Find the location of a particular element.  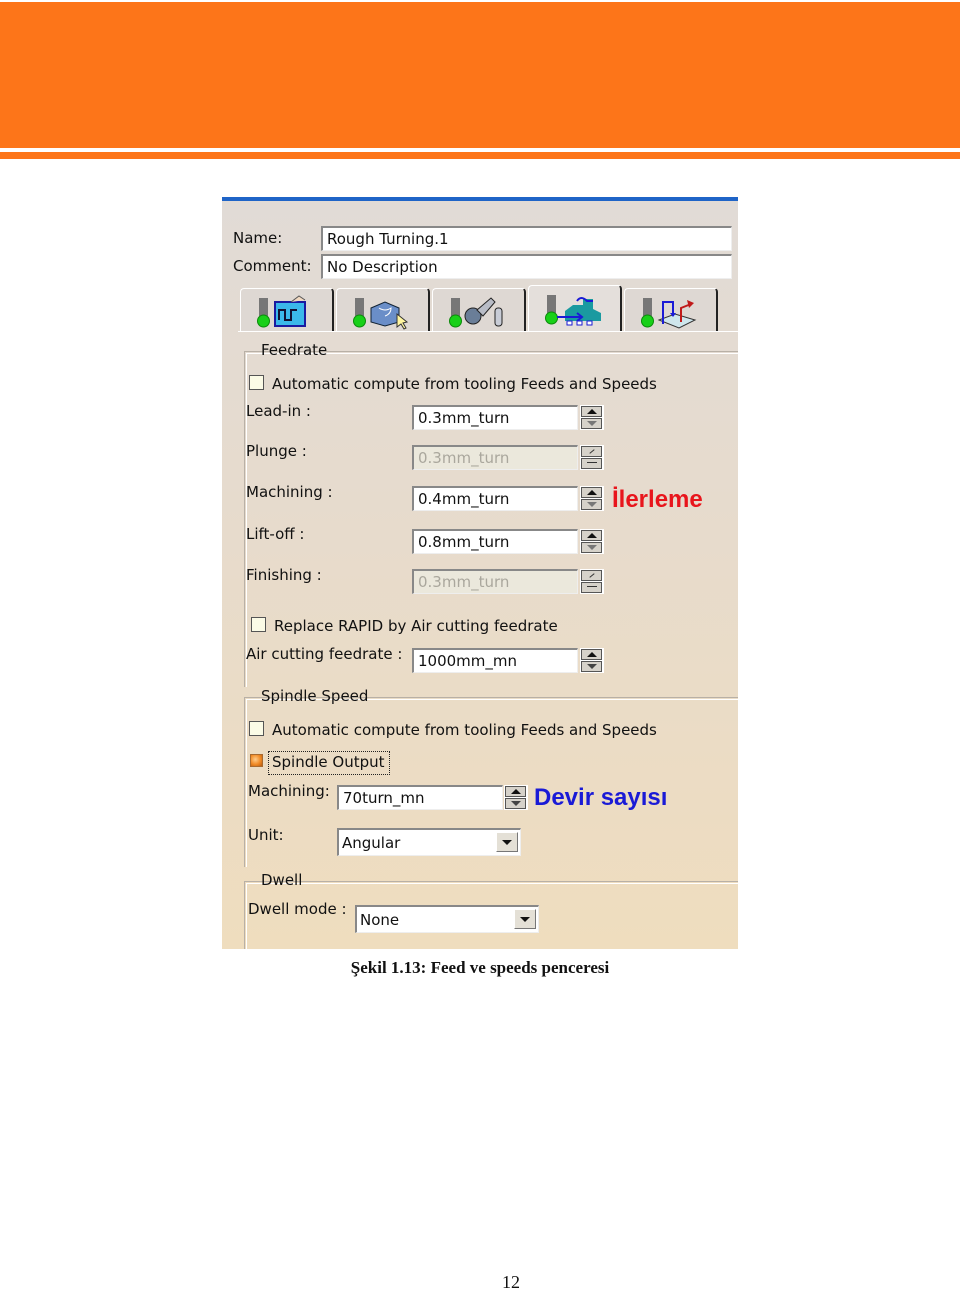

spindle-annotation: Devir sayısı is located at coordinates (601, 797).